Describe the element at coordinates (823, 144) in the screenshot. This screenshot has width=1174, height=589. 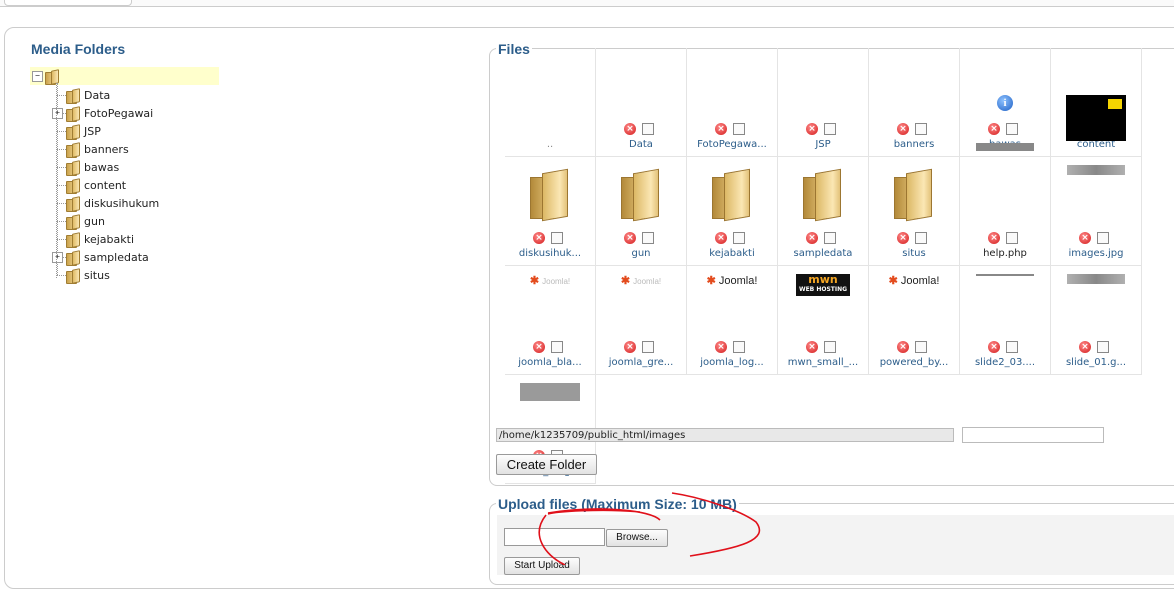
I see `item-name: JSP` at that location.